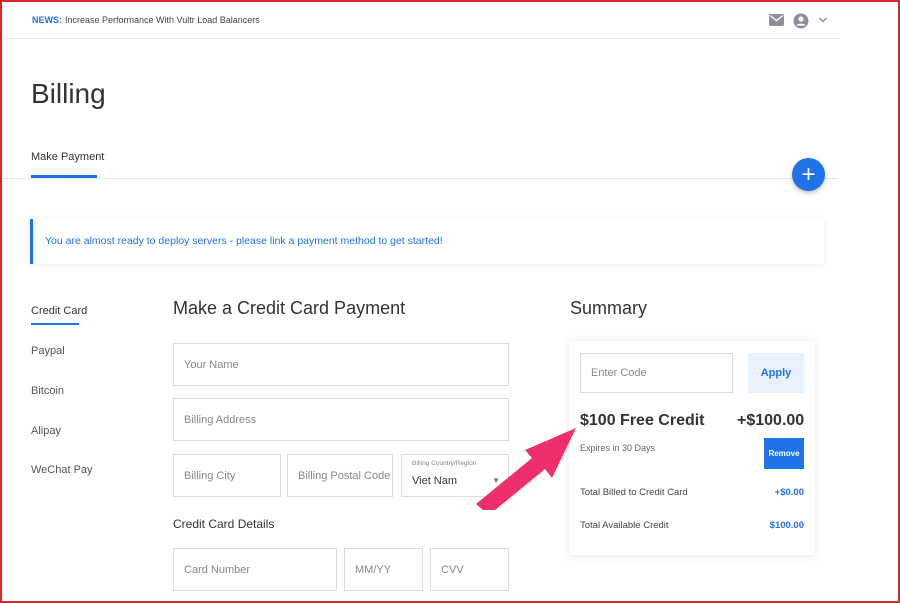 The image size is (900, 603). Describe the element at coordinates (59, 311) in the screenshot. I see `method-credit-card: Credit Card` at that location.